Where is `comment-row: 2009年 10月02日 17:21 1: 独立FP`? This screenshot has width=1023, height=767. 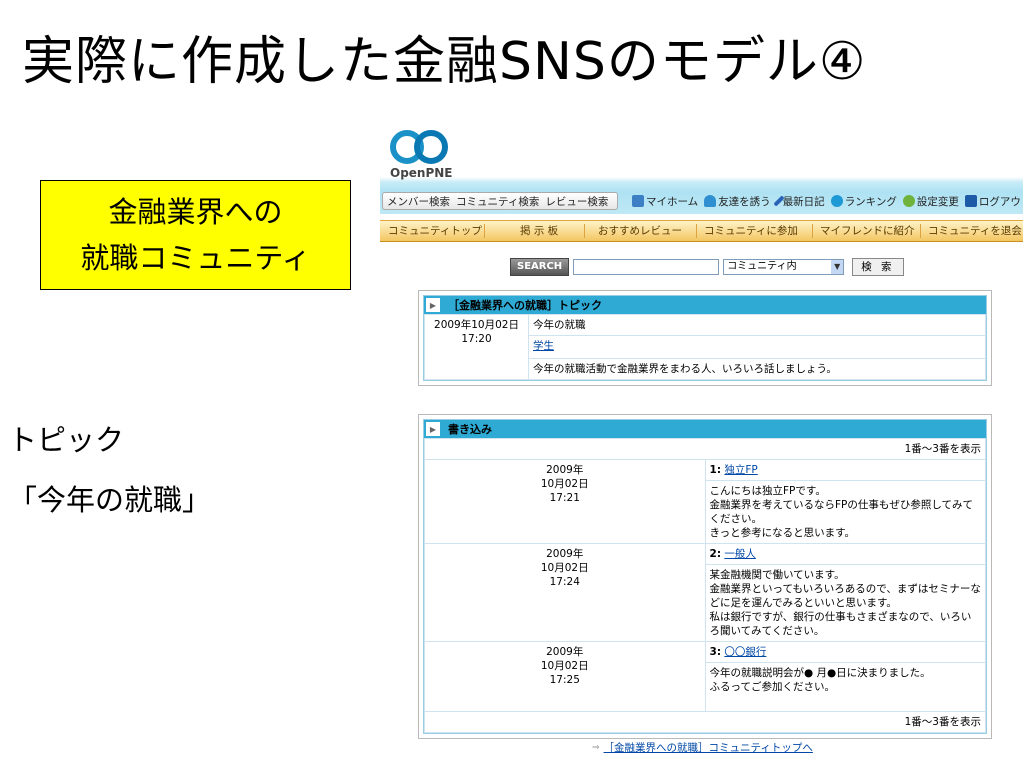
comment-row: 2009年 10月02日 17:21 1: 独立FP is located at coordinates (705, 501).